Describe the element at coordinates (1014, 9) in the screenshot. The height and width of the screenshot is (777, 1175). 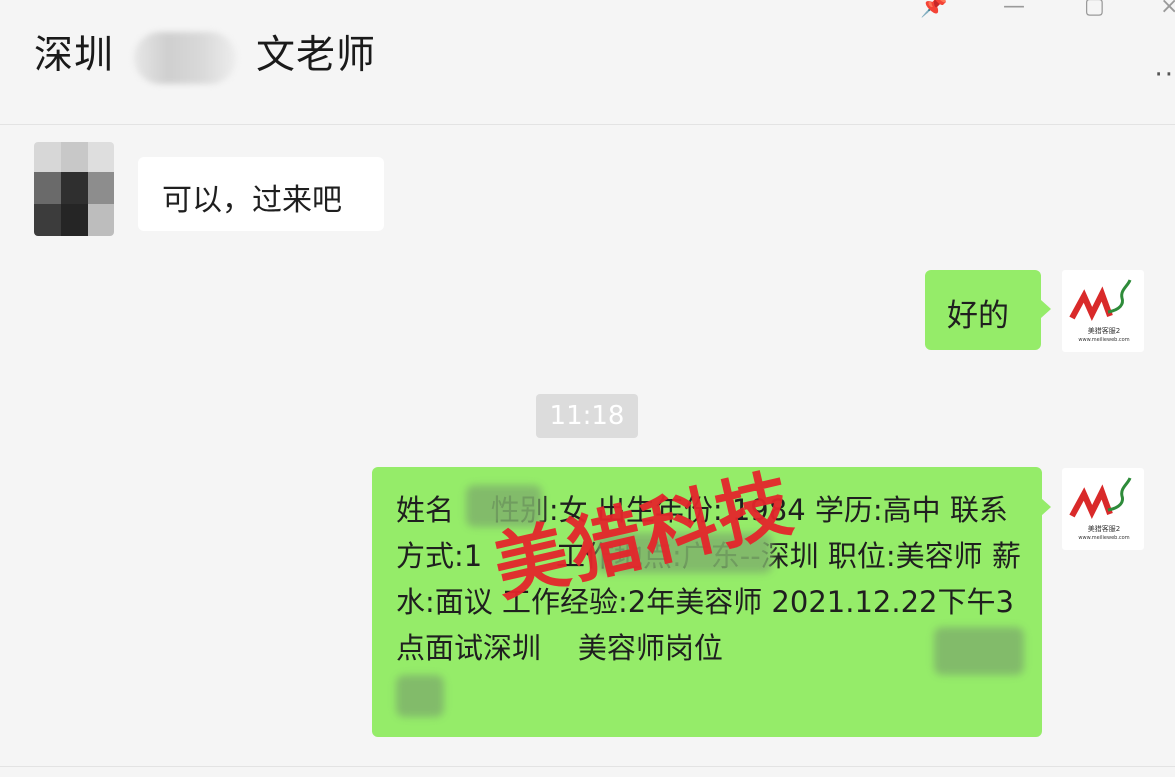
I see `minimize-icon: —` at that location.